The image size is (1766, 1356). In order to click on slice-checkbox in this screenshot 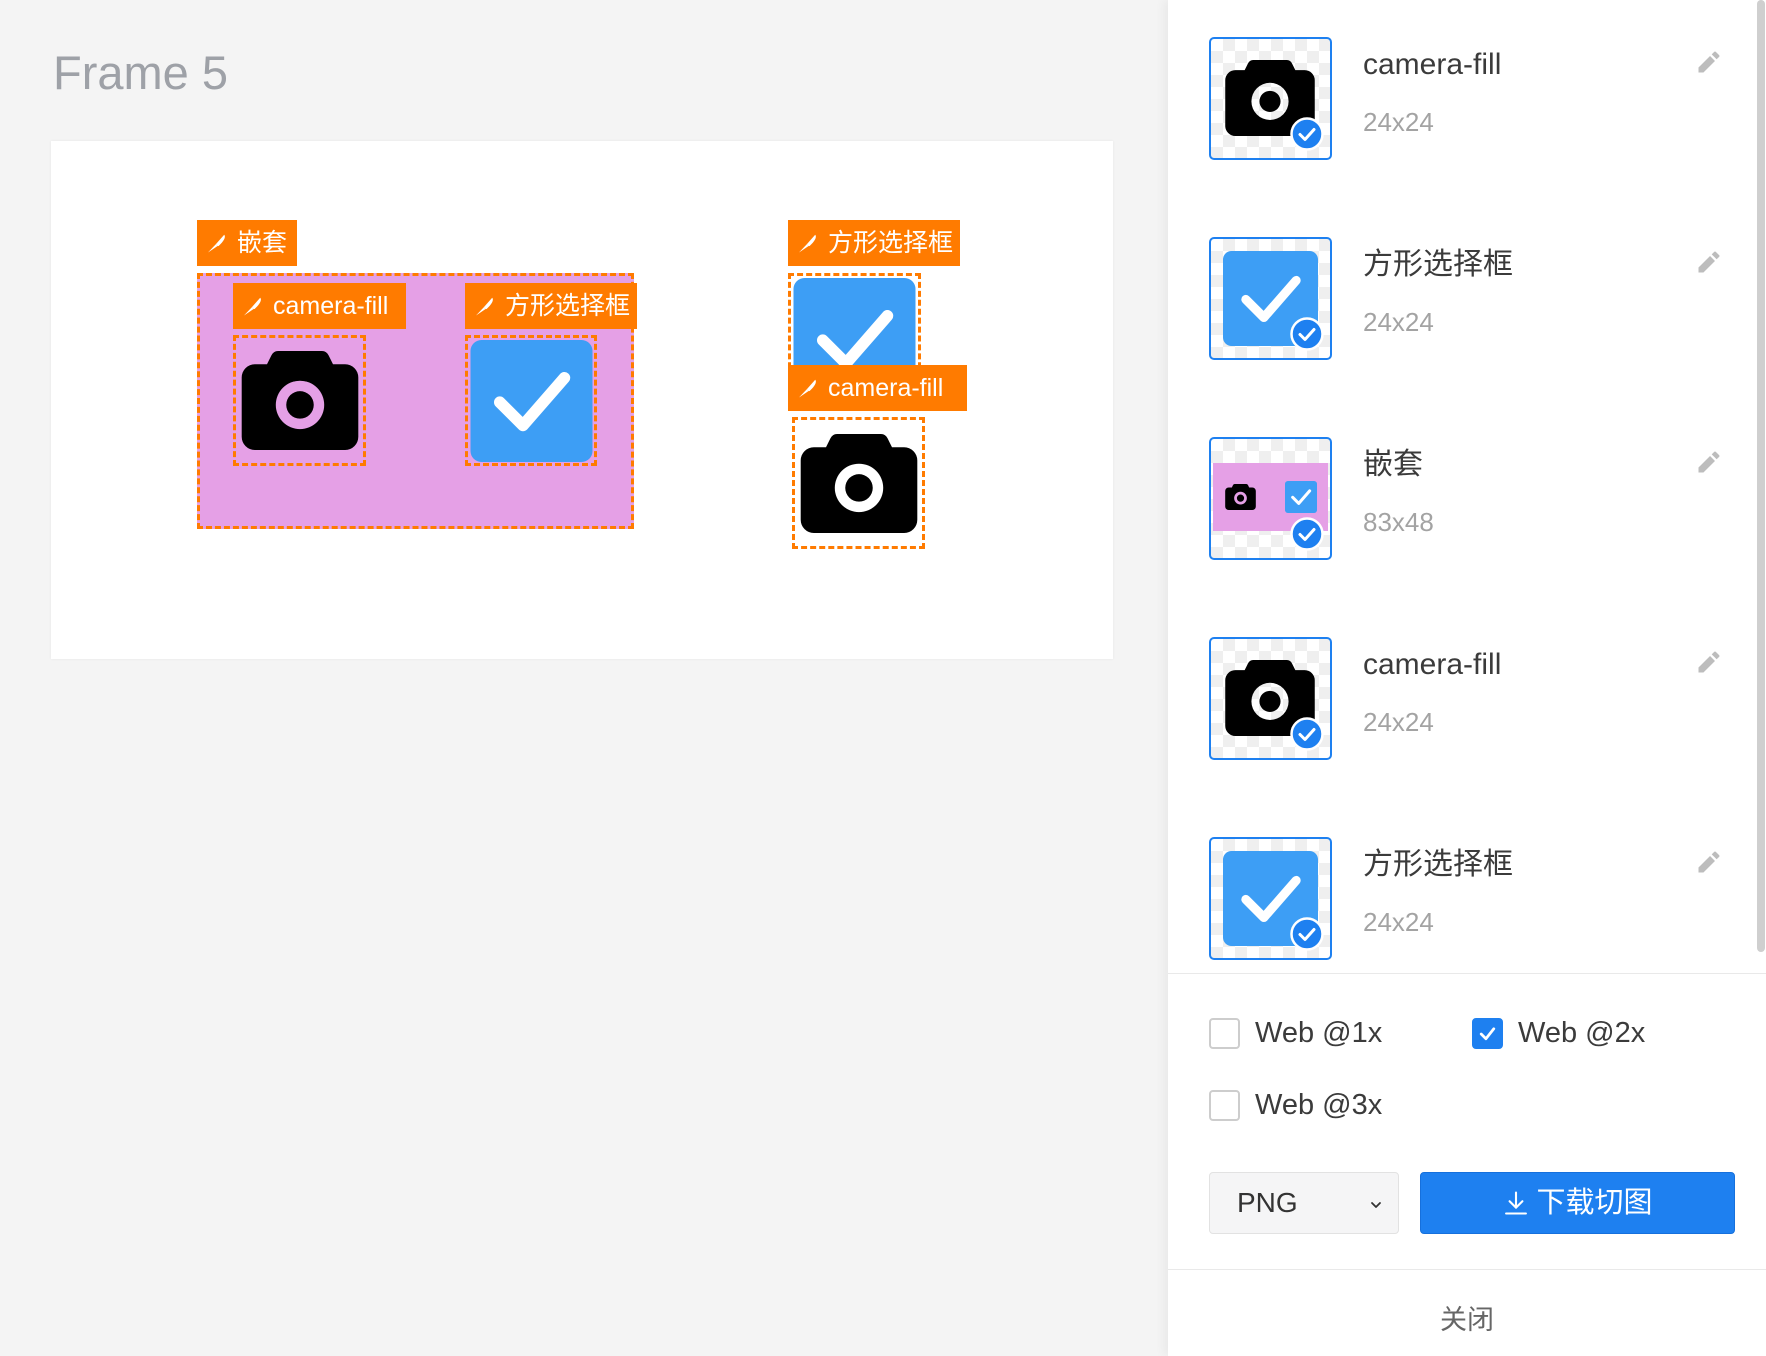, I will do `click(531, 400)`.